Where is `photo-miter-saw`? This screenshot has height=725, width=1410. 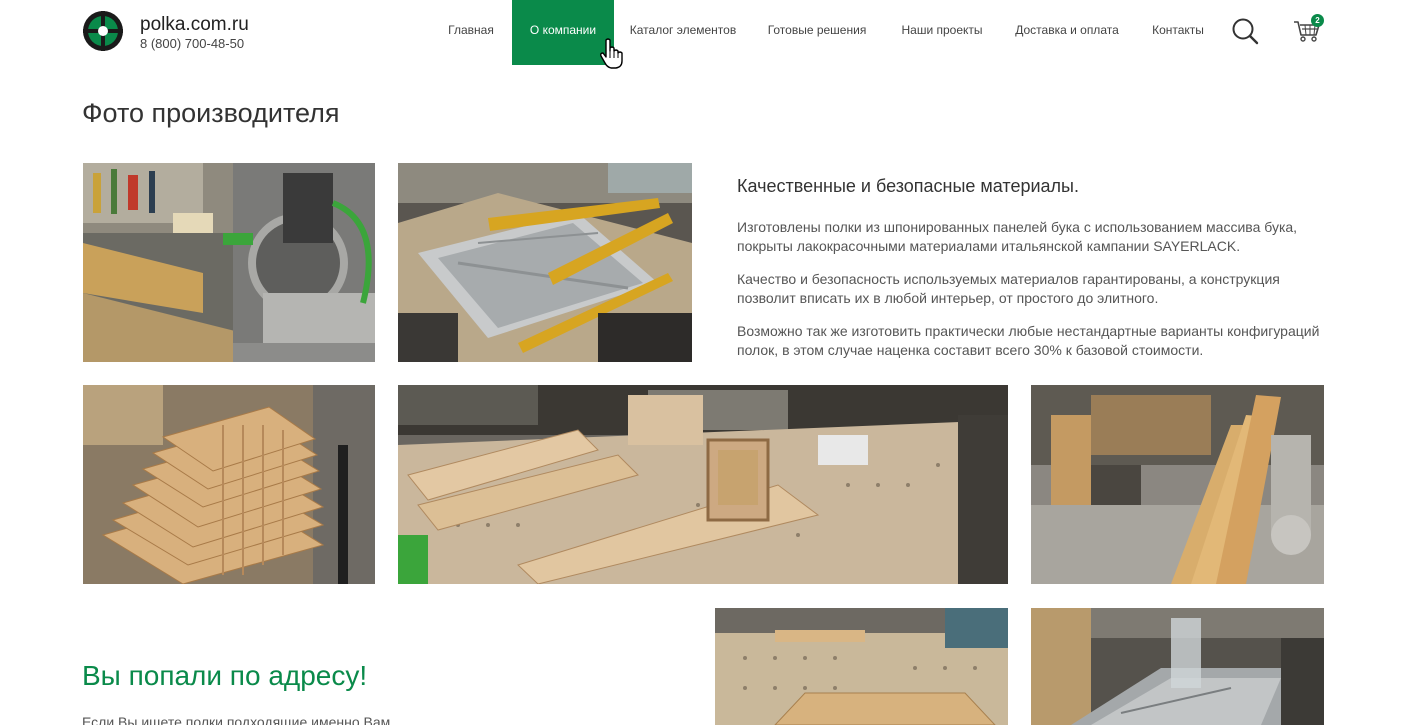 photo-miter-saw is located at coordinates (229, 262).